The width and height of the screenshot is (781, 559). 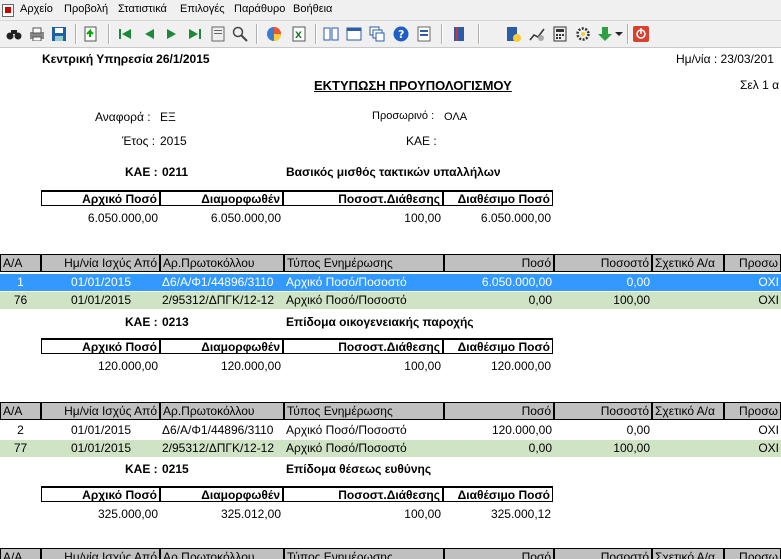 What do you see at coordinates (605, 34) in the screenshot?
I see `arrow-down-icon` at bounding box center [605, 34].